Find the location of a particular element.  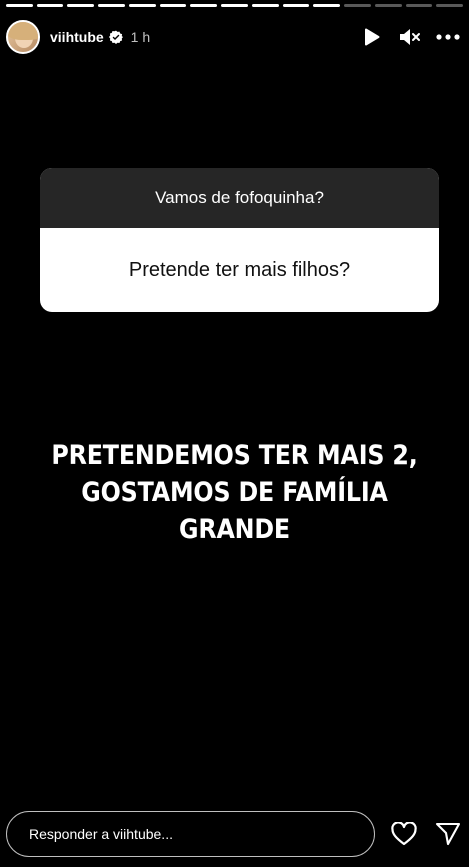

question-title: Vamos de fofoquinha? is located at coordinates (239, 198).